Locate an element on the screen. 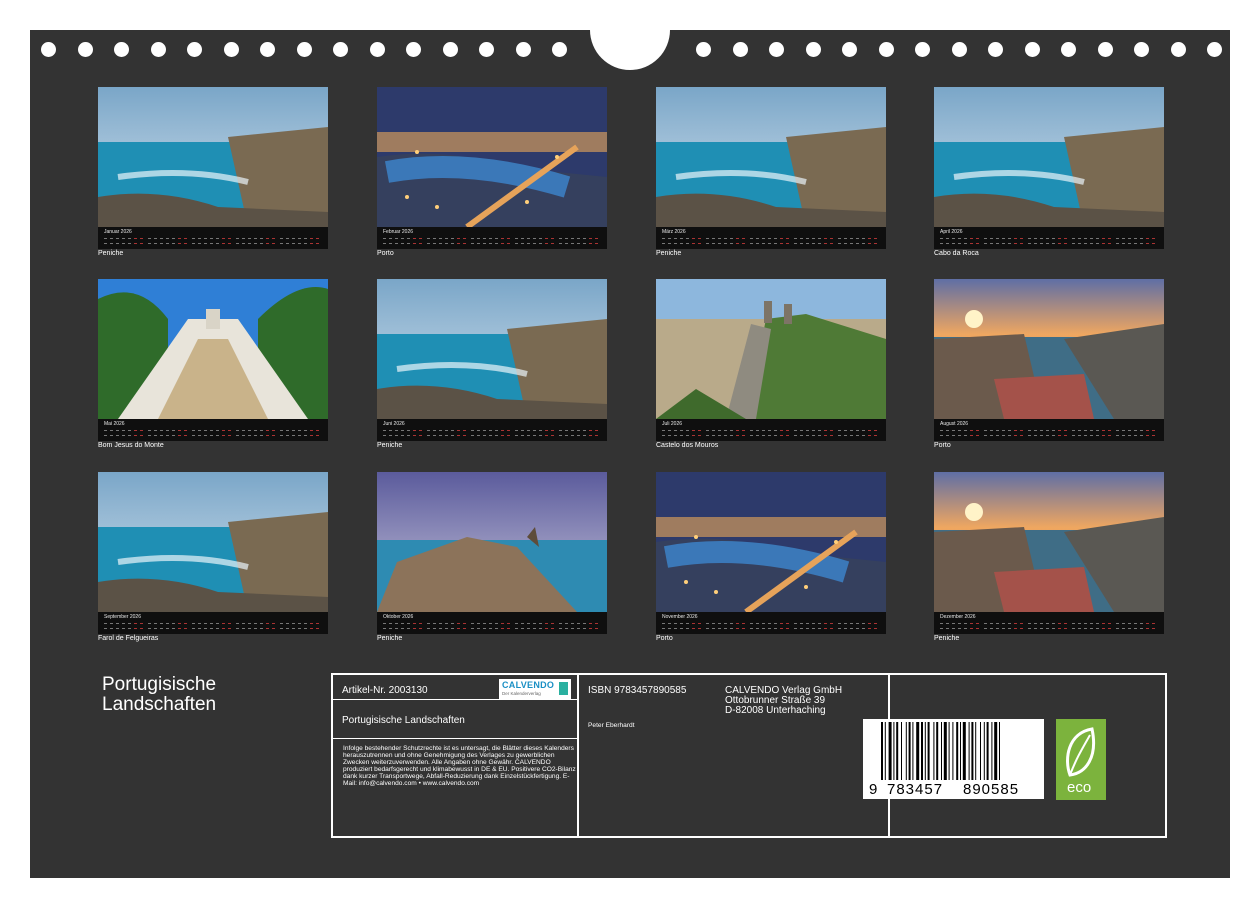 This screenshot has height=908, width=1260. hanger-notch is located at coordinates (630, 50).